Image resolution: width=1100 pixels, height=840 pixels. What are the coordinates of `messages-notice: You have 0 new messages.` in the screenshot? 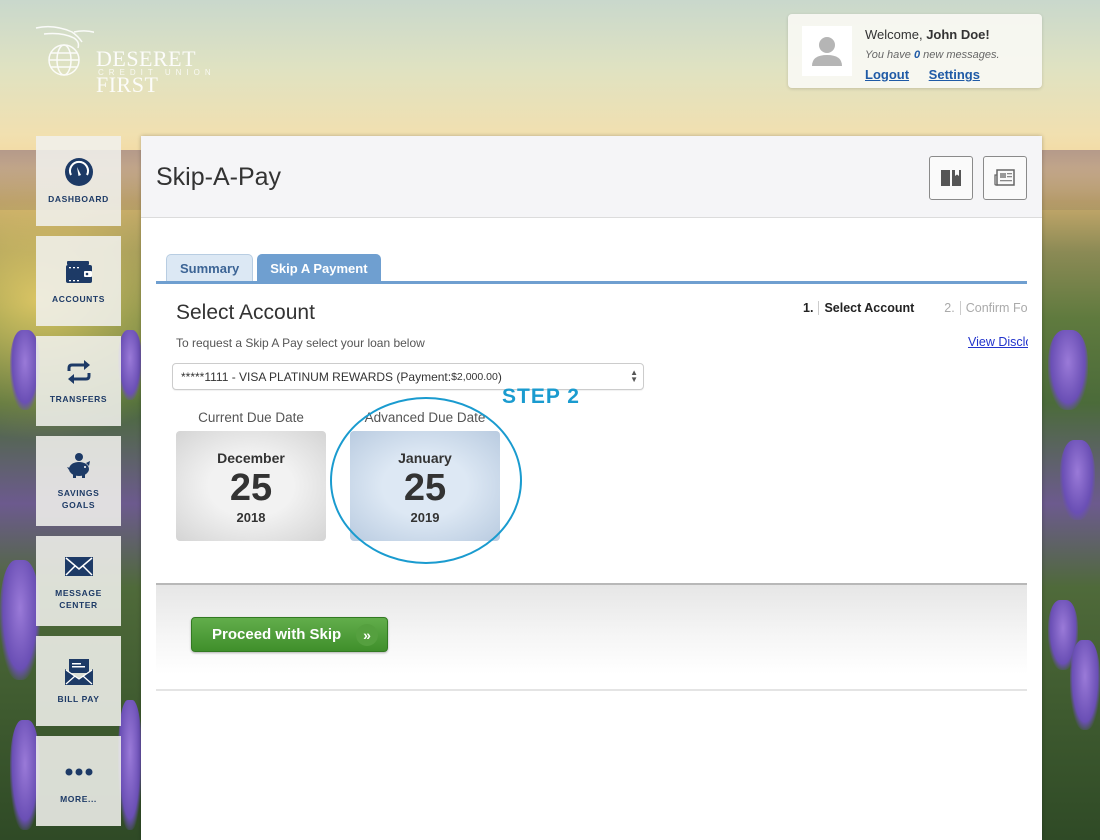 It's located at (932, 55).